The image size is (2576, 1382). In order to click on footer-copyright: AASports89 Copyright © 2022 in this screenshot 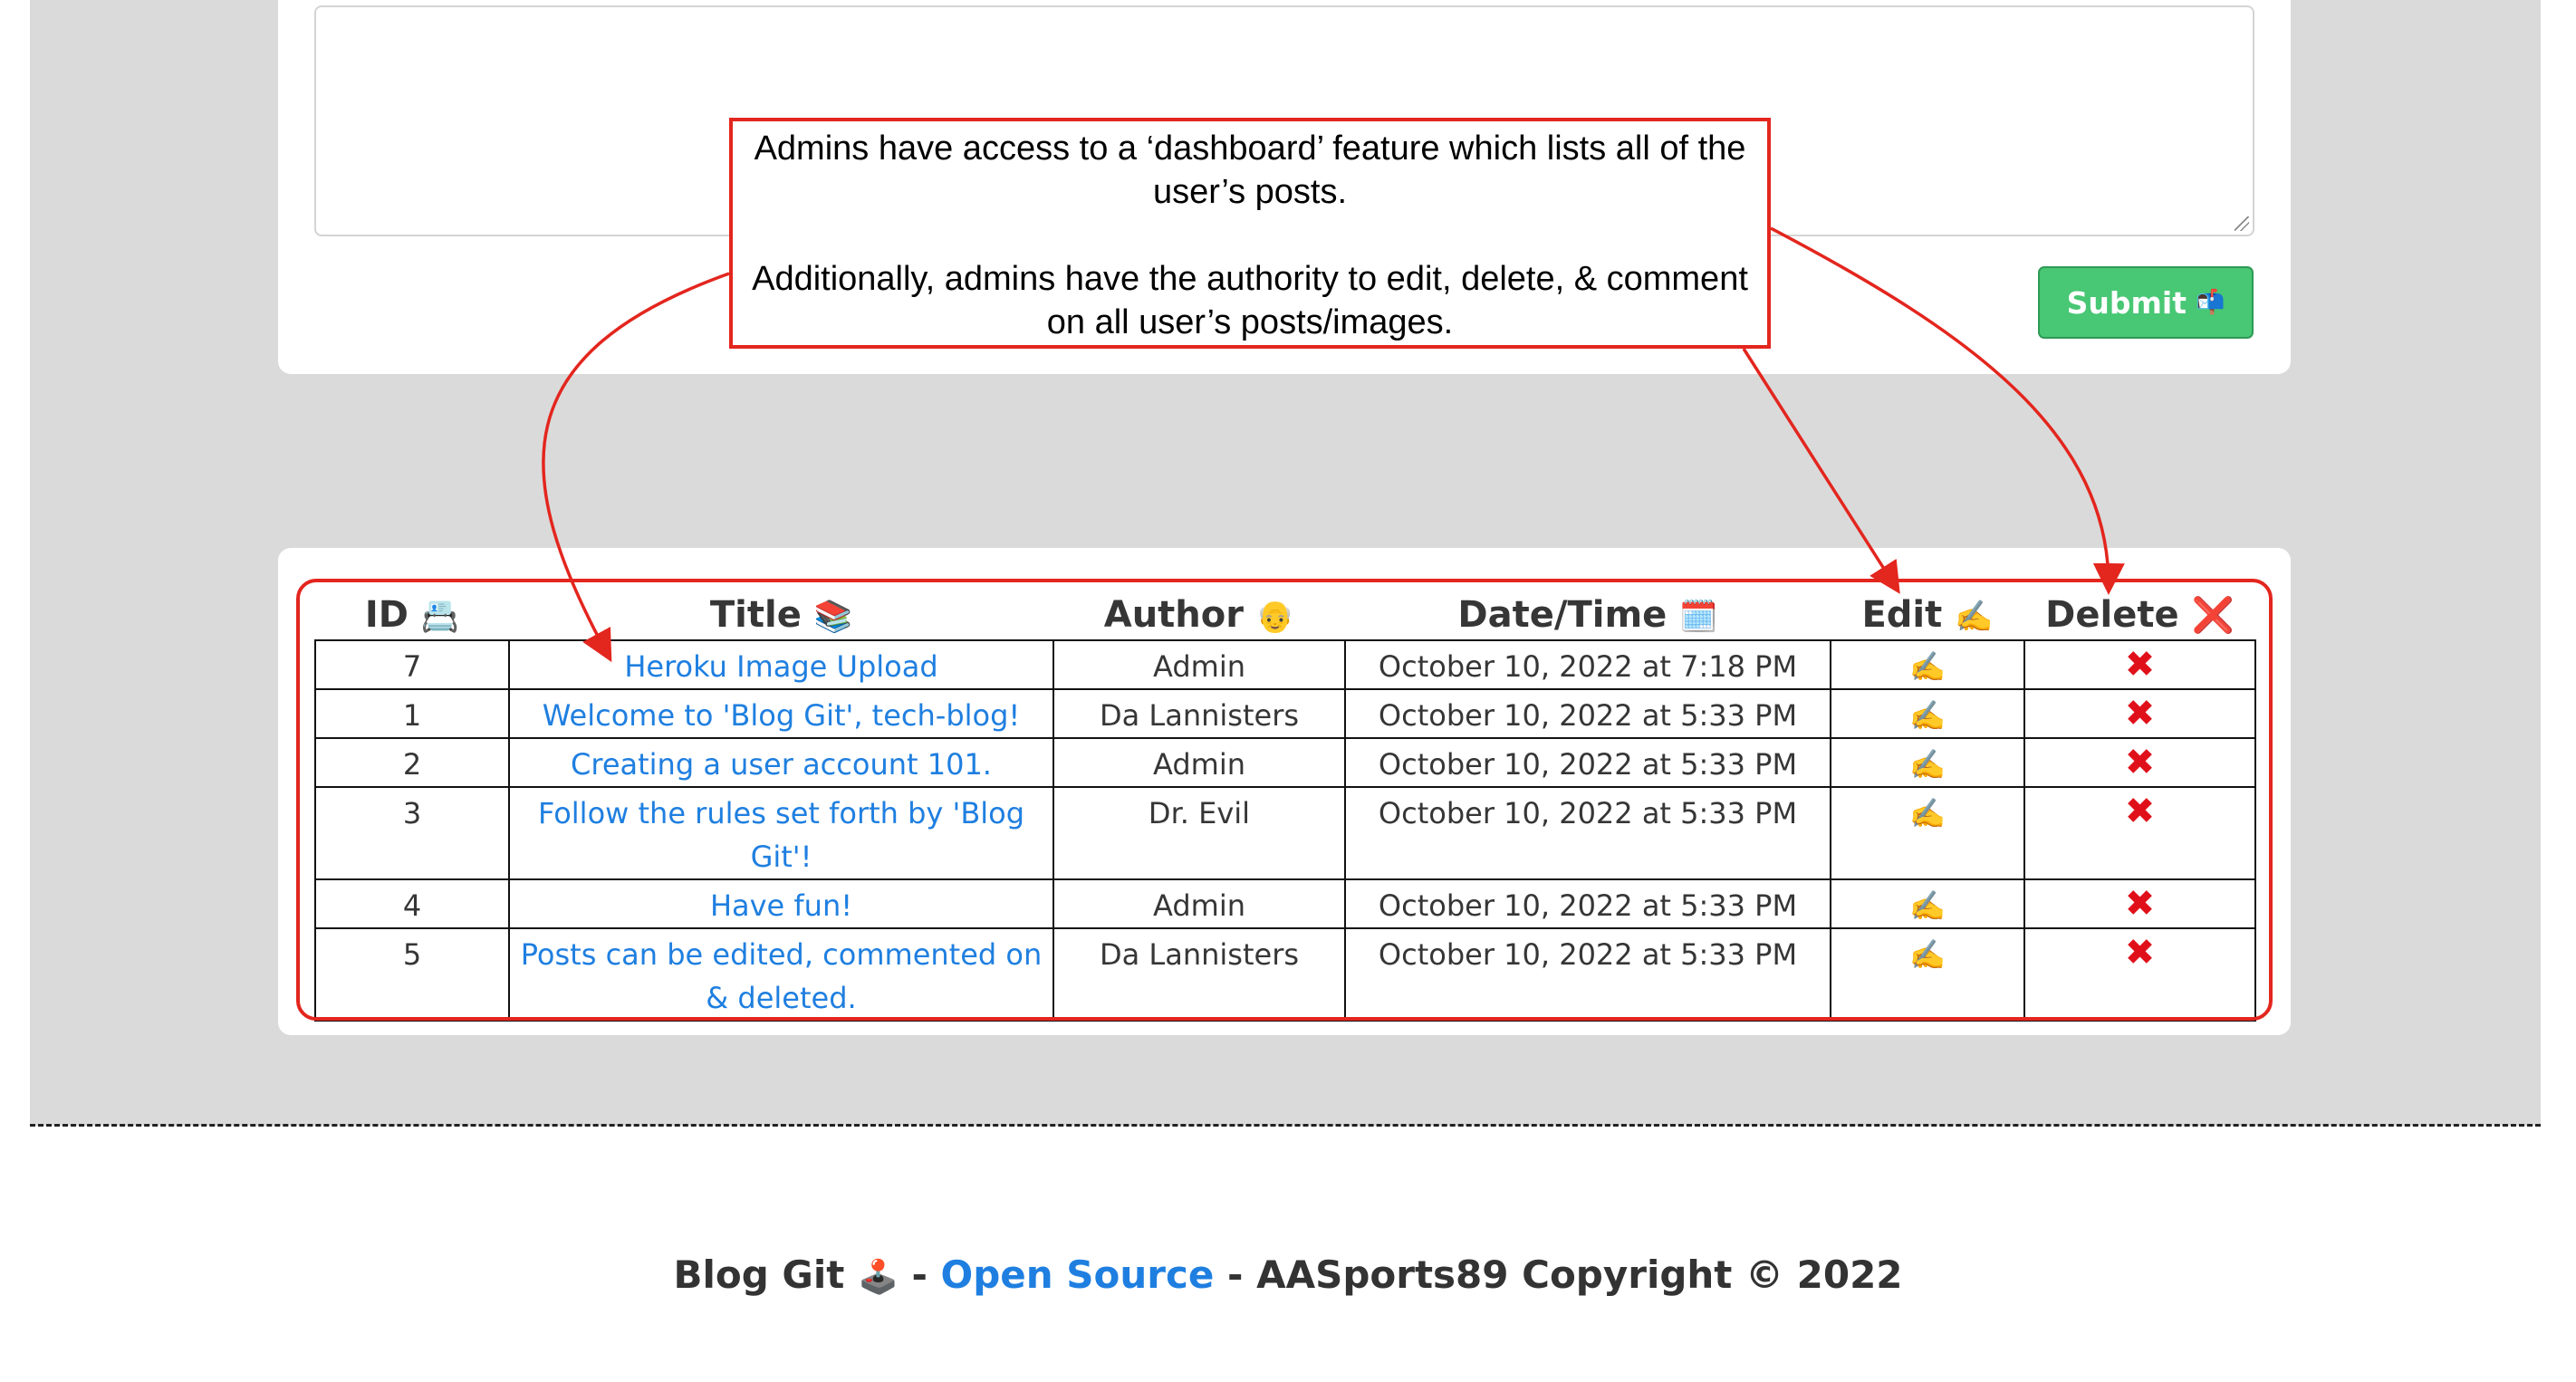, I will do `click(1579, 1274)`.